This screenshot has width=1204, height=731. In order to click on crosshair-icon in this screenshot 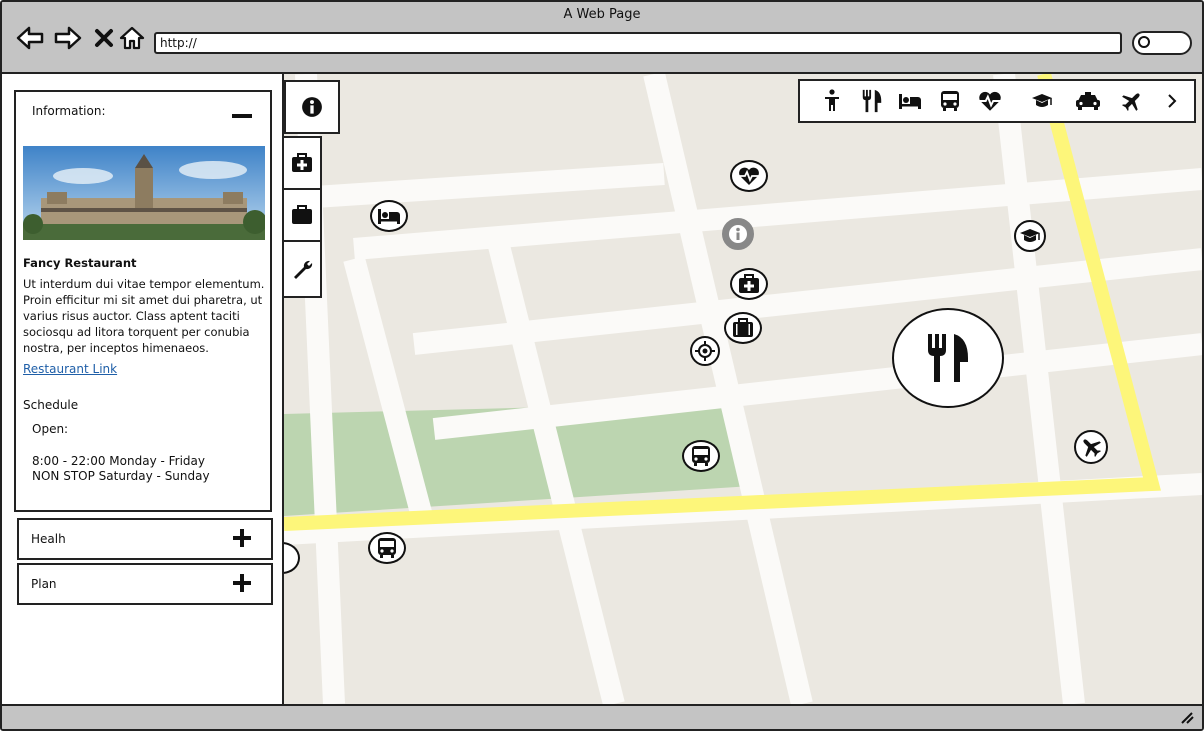, I will do `click(705, 351)`.